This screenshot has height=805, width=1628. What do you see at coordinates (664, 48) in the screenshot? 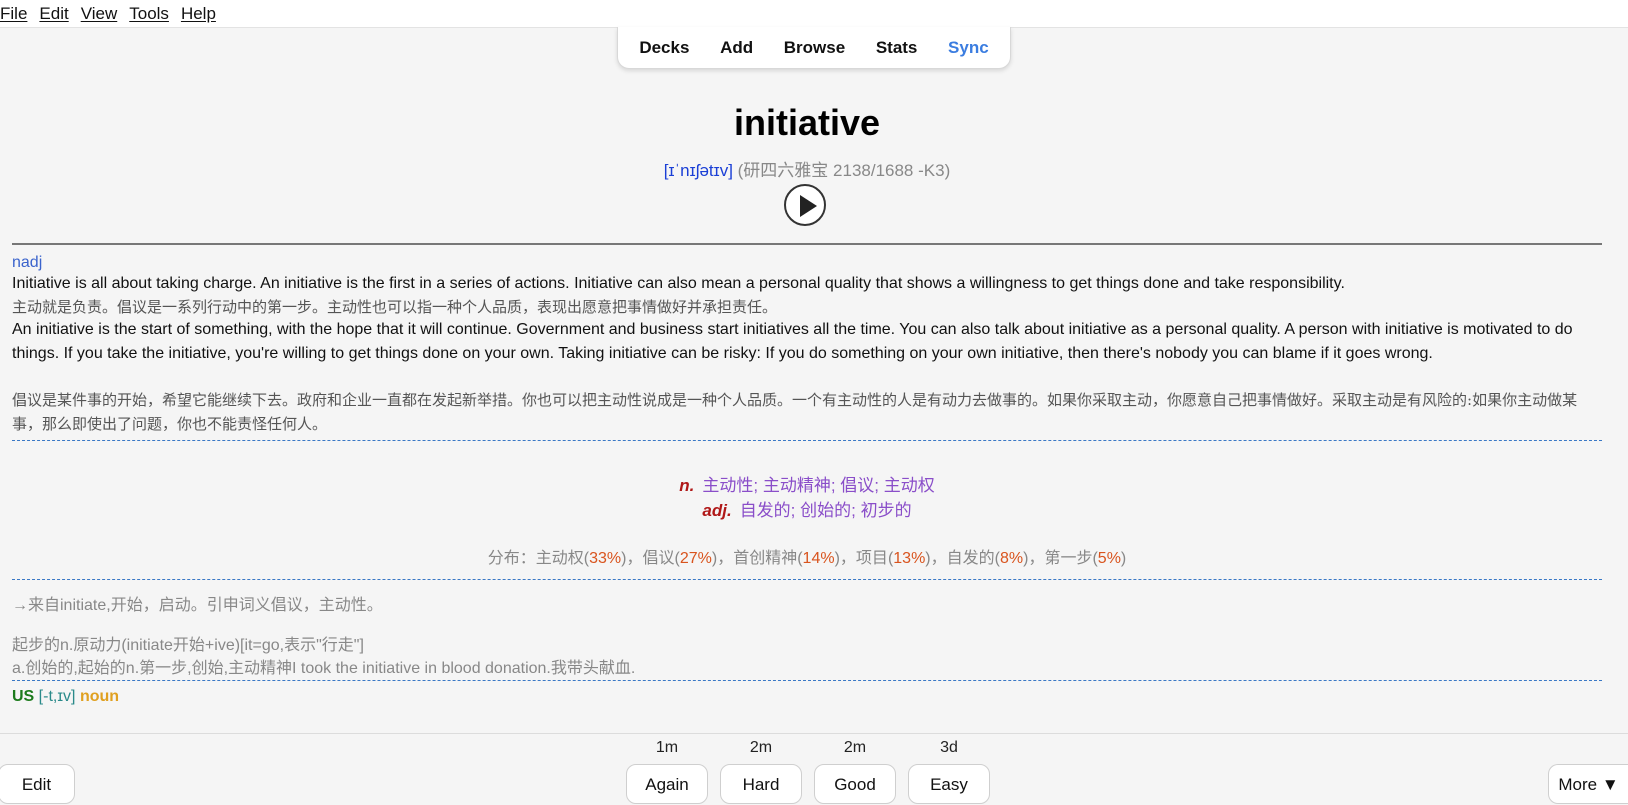
I see `decks-button: Decks` at bounding box center [664, 48].